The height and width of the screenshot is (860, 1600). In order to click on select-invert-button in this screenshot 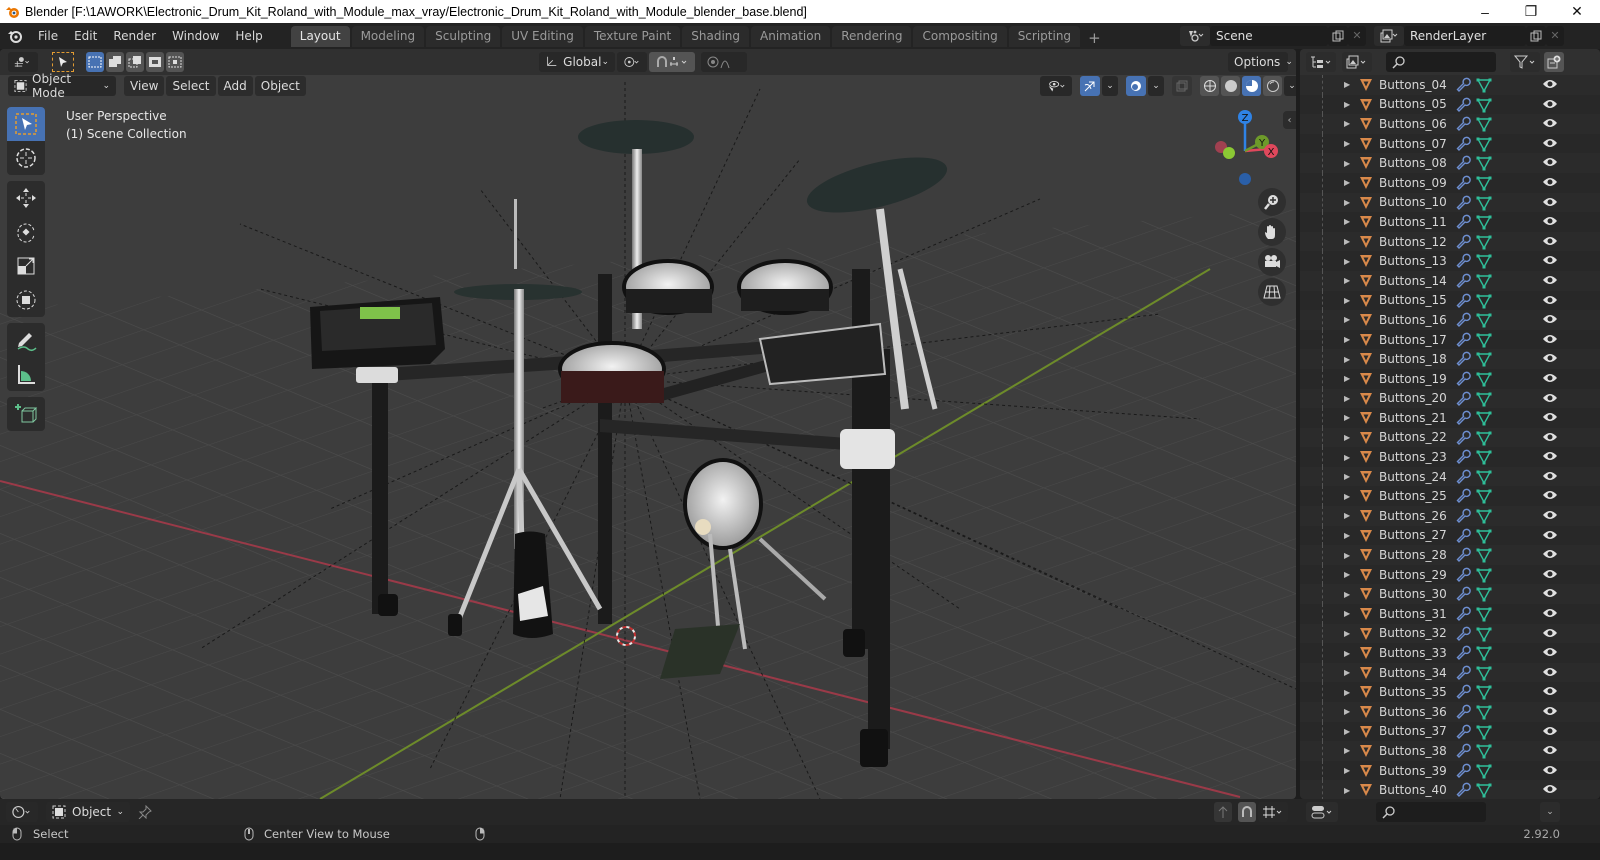, I will do `click(155, 62)`.